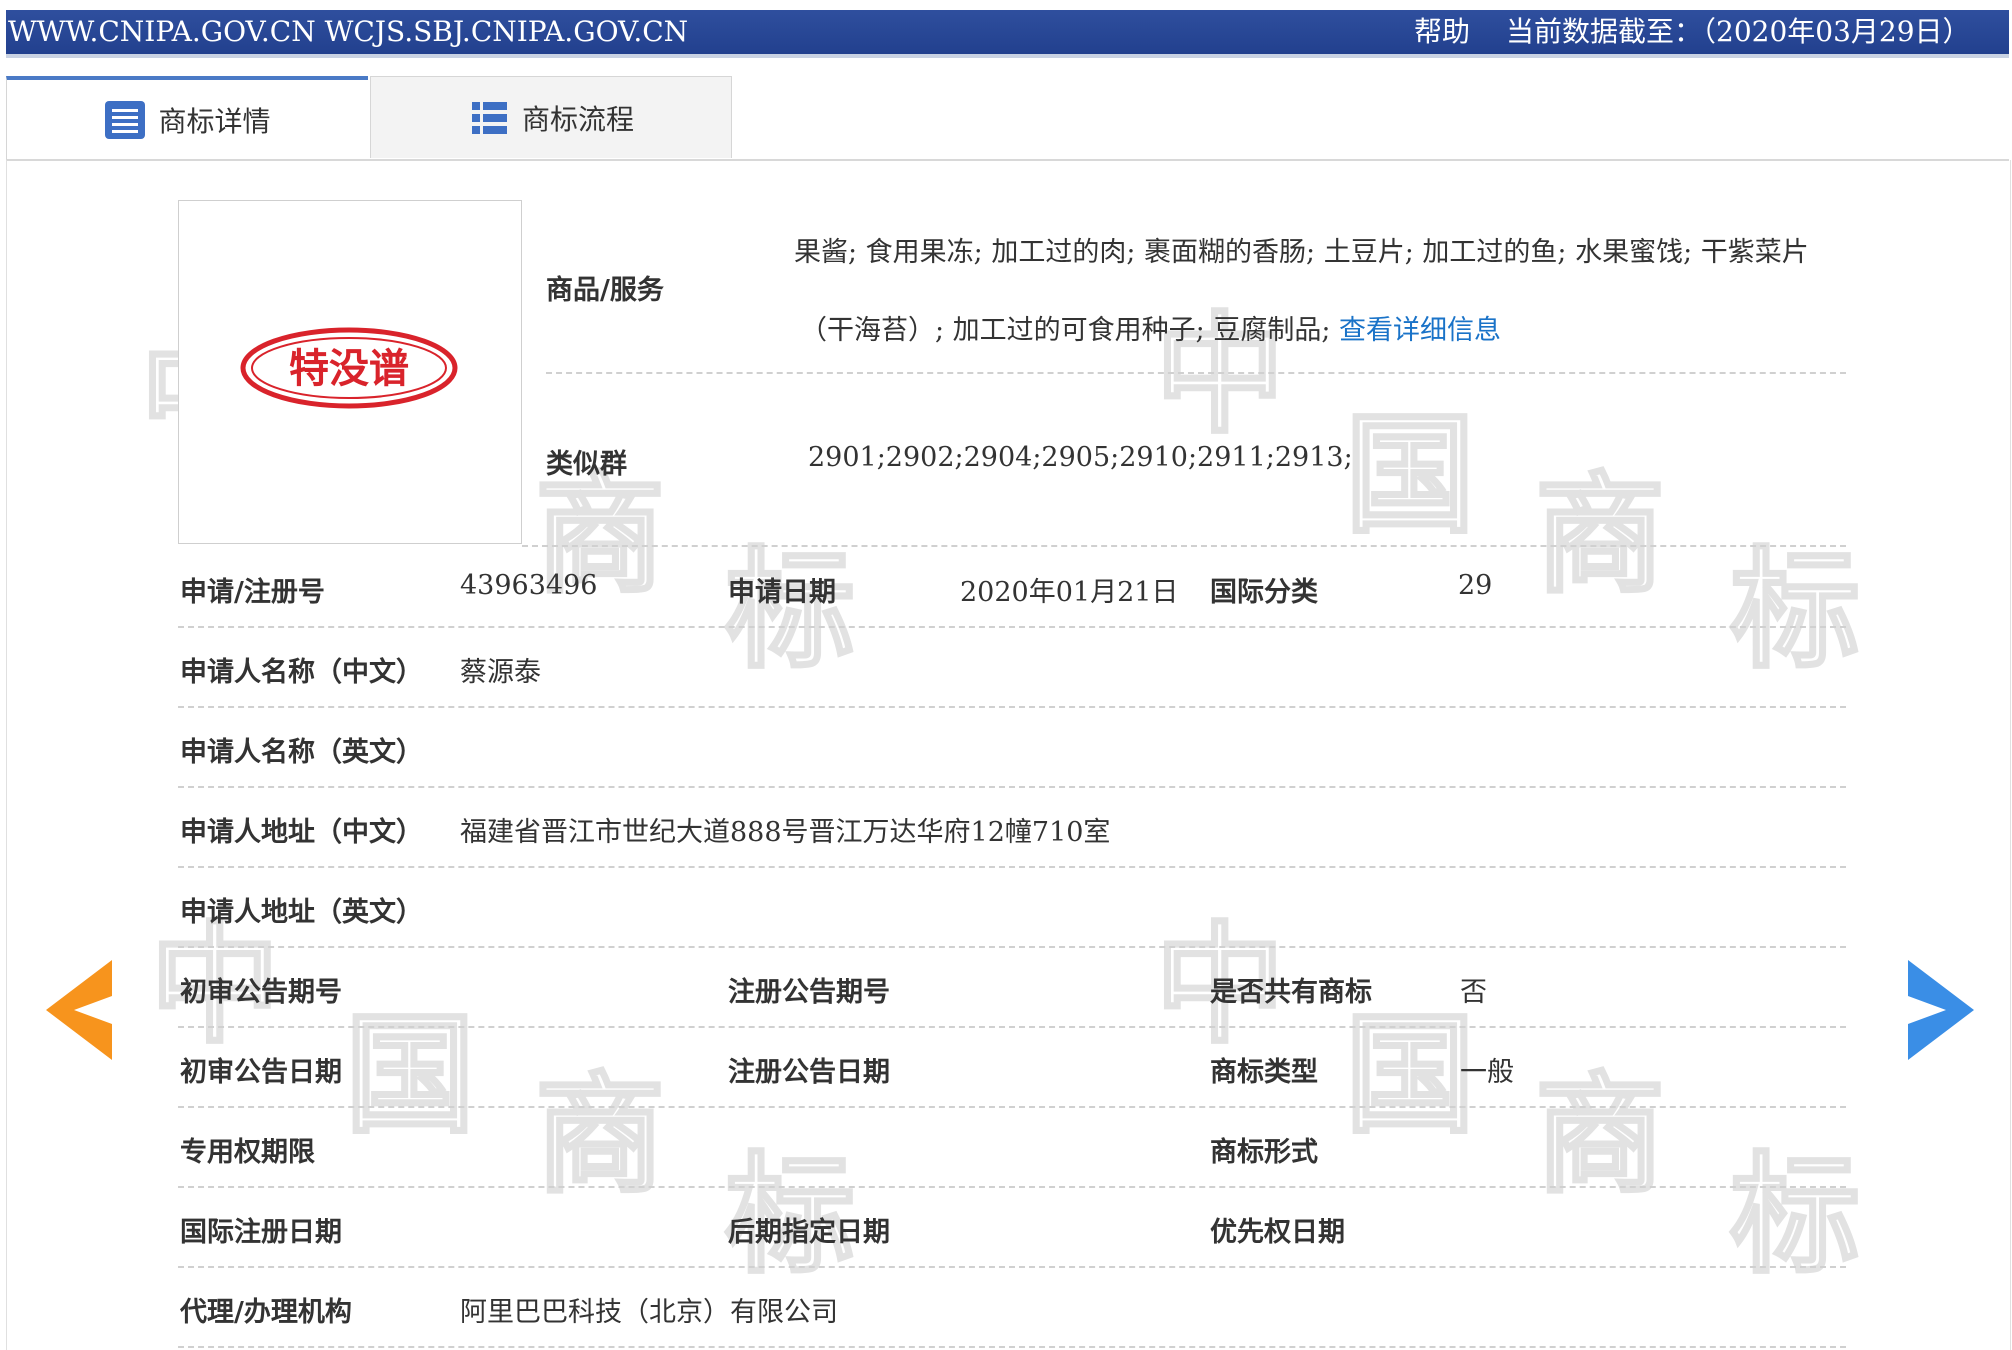 This screenshot has height=1350, width=2012. What do you see at coordinates (1264, 1152) in the screenshot?
I see `mark-form-label: 商标形式` at bounding box center [1264, 1152].